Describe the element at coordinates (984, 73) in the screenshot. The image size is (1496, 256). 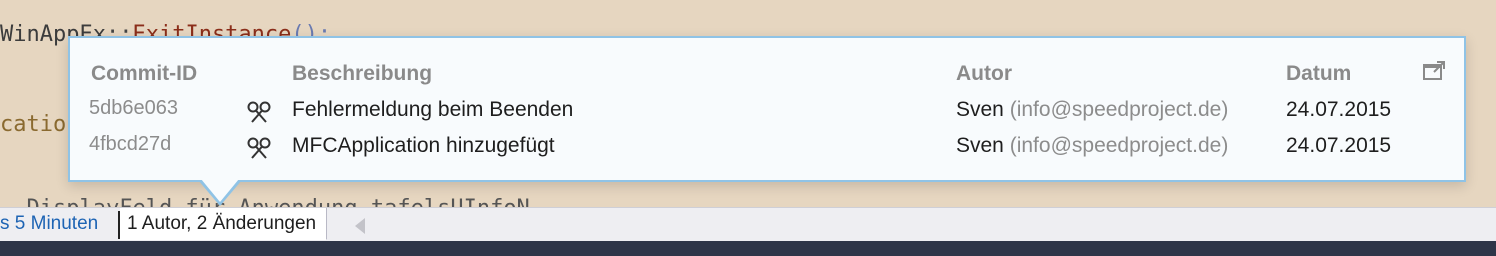
I see `column-header-author: Autor` at that location.